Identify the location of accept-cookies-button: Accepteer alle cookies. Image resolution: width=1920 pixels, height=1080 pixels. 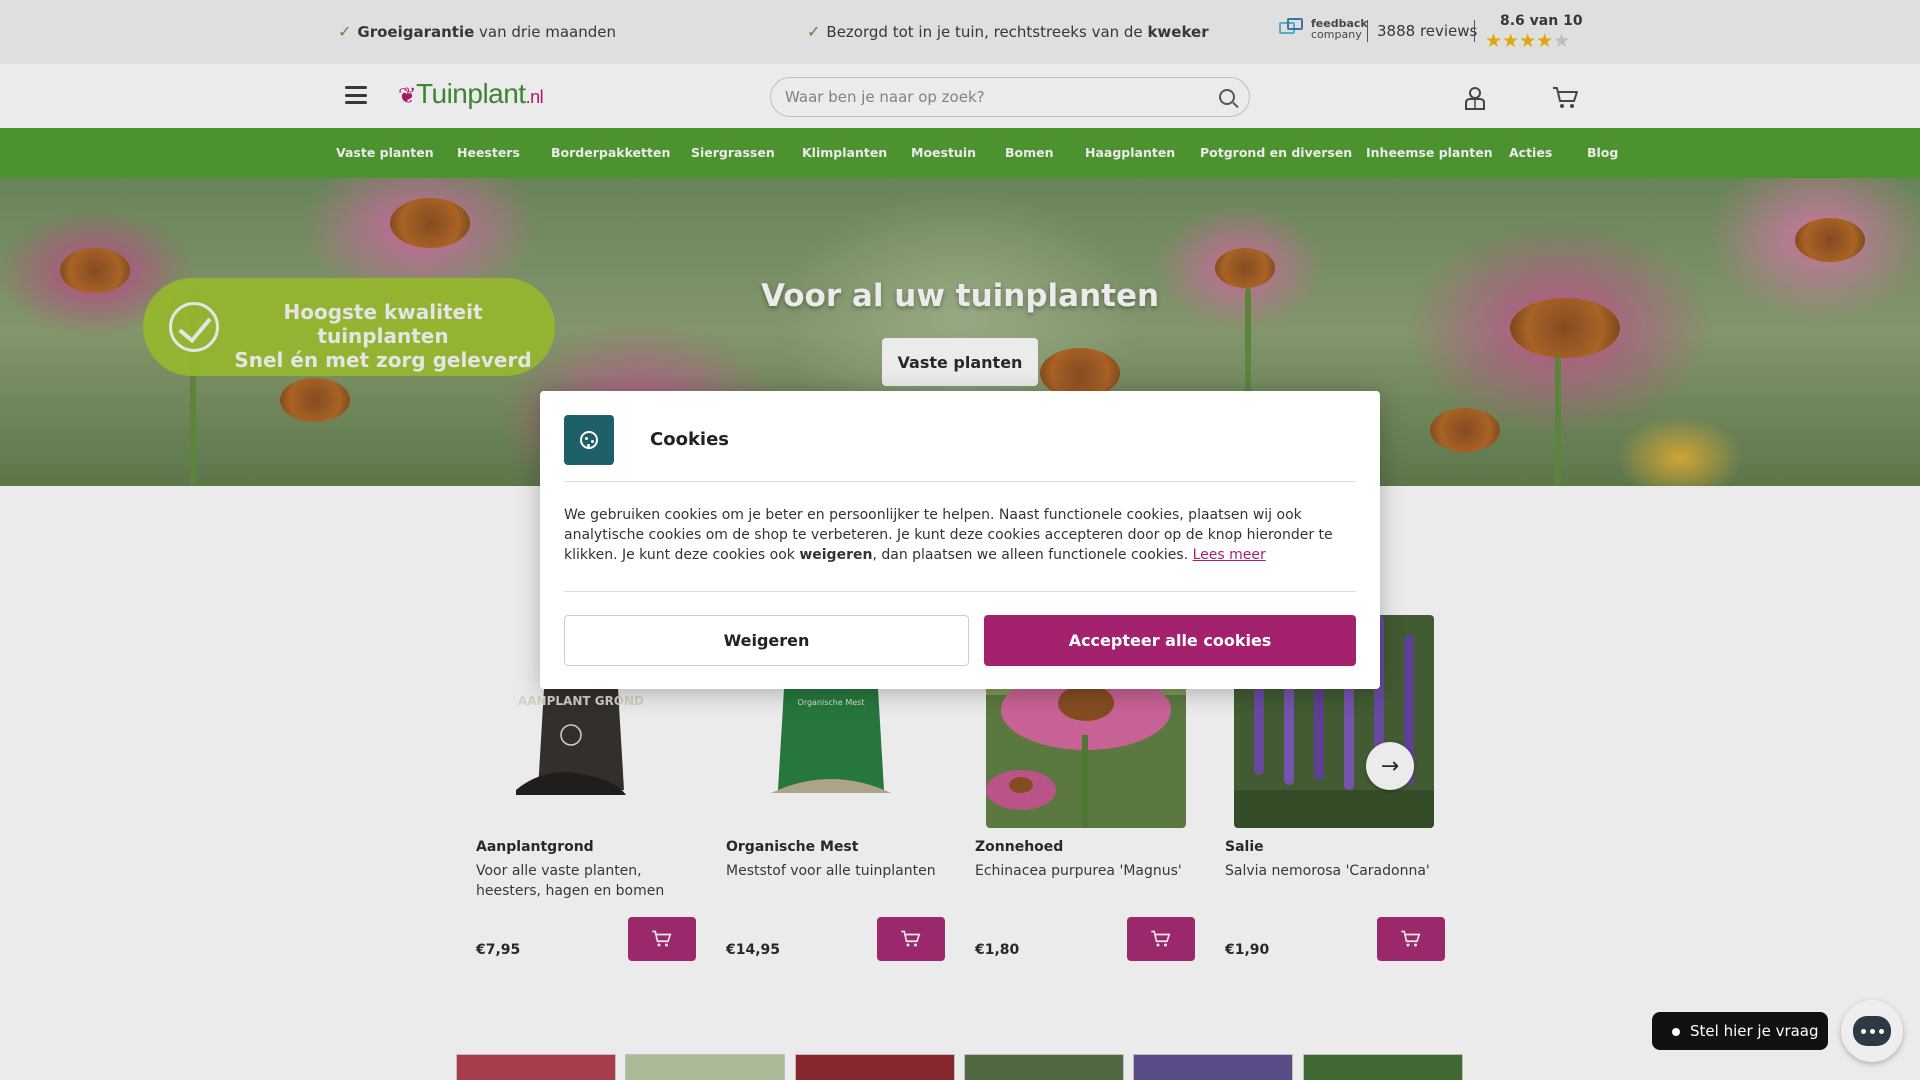
(1170, 640).